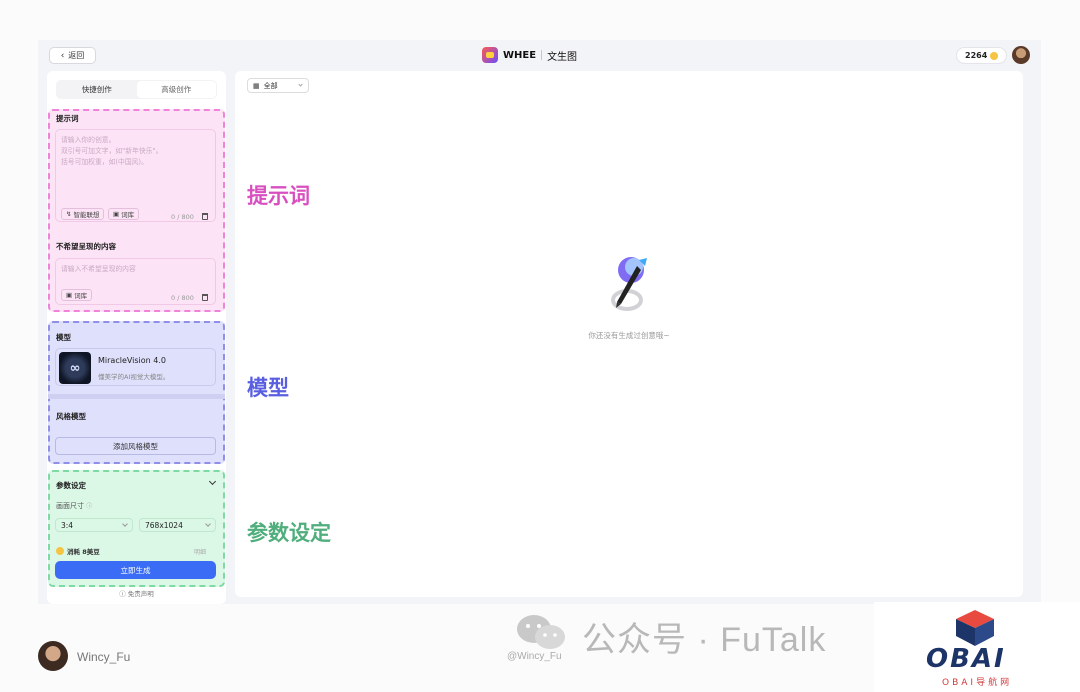 The image size is (1080, 692). I want to click on negative-title: 不希望呈现的内容, so click(86, 246).